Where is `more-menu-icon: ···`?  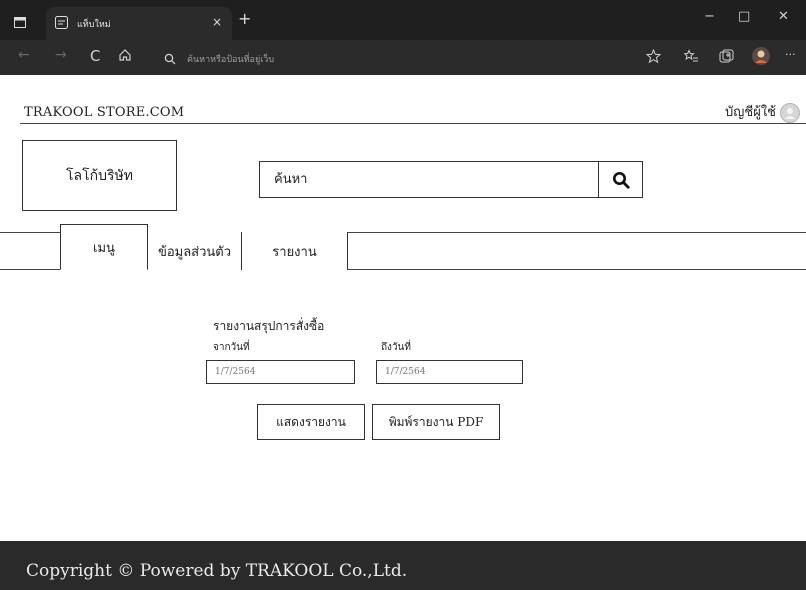 more-menu-icon: ··· is located at coordinates (790, 54).